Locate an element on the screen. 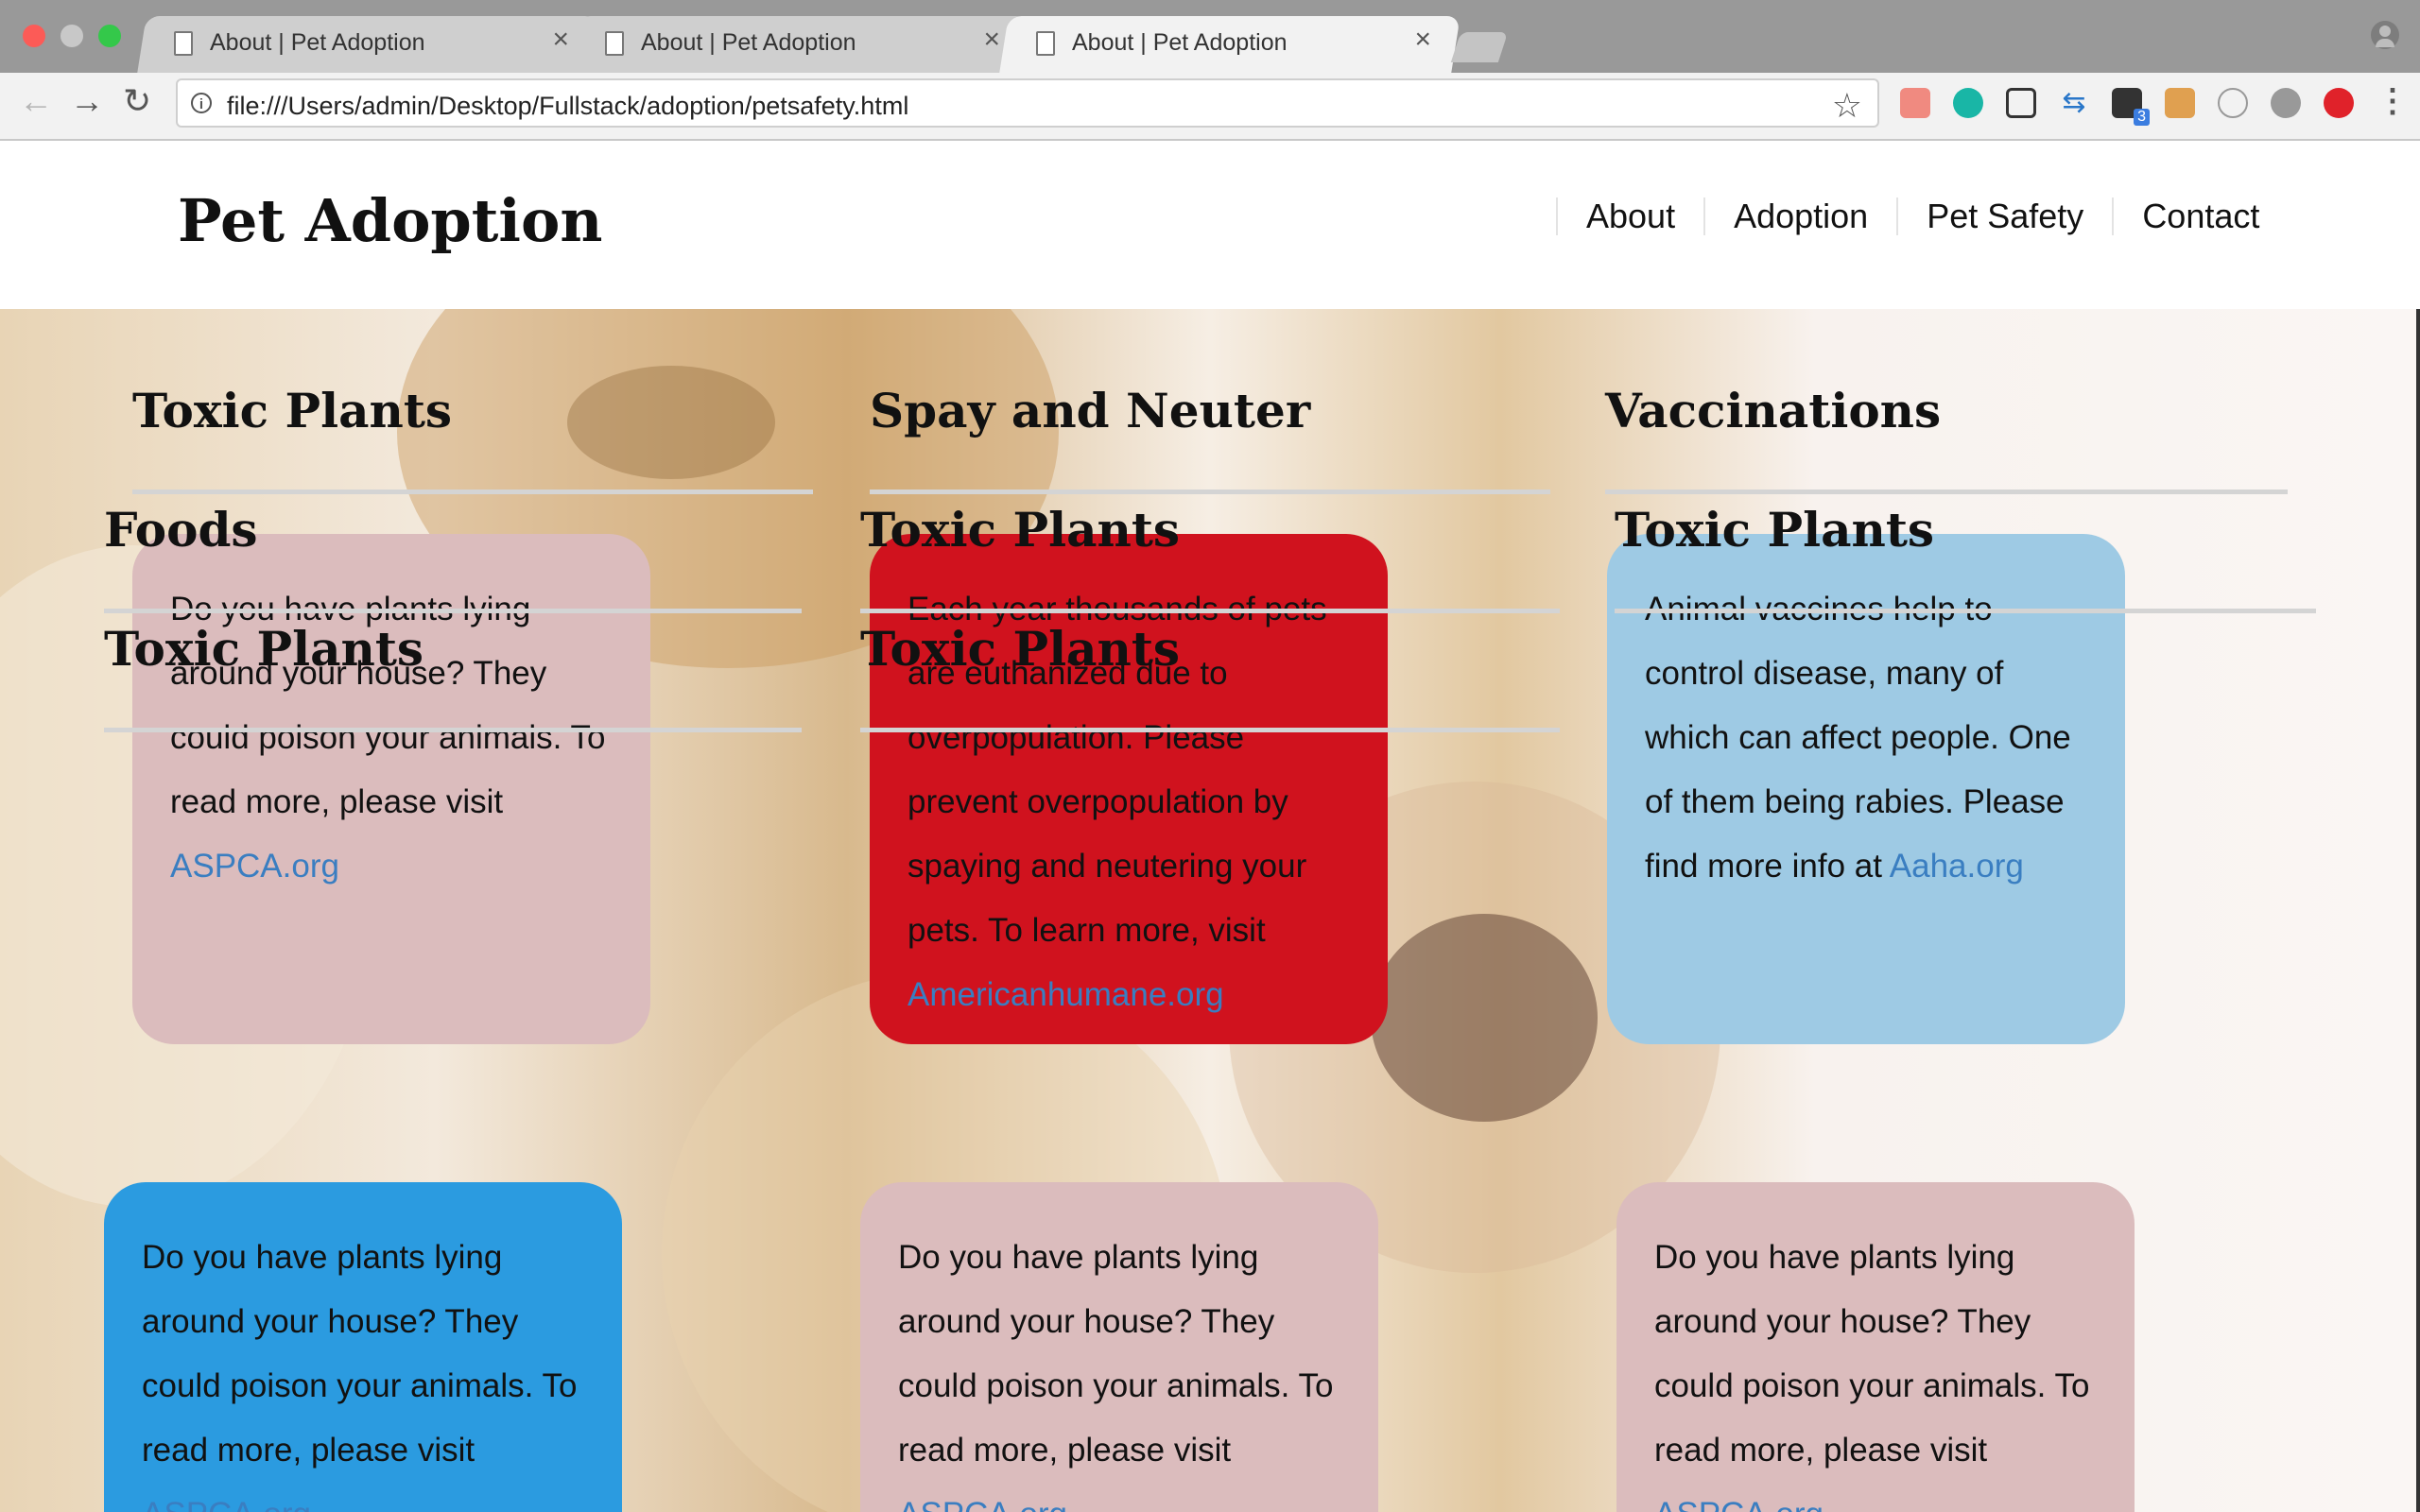 The height and width of the screenshot is (1512, 2420). nav-pet-safety: Pet Safety is located at coordinates (2004, 216).